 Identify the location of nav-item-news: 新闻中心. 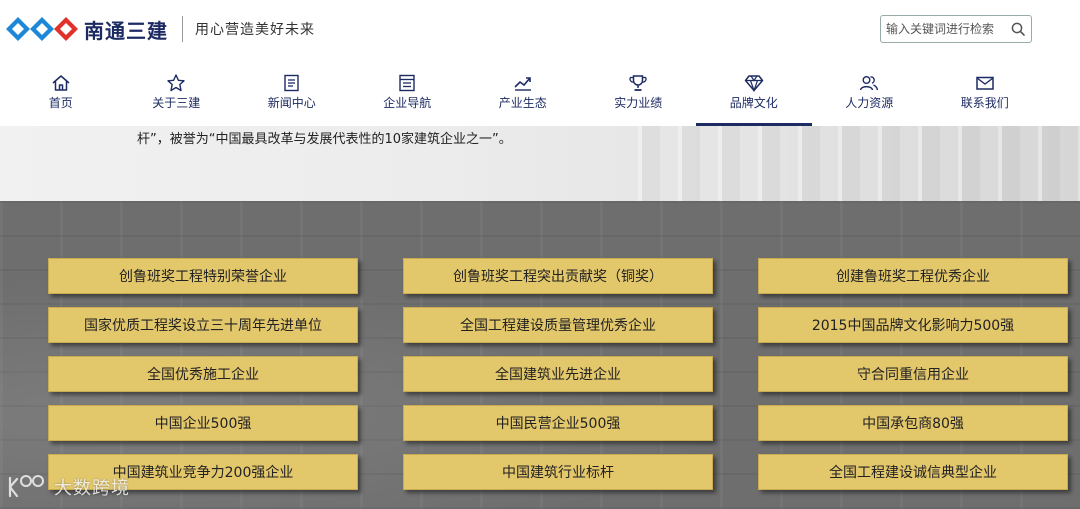
(292, 98).